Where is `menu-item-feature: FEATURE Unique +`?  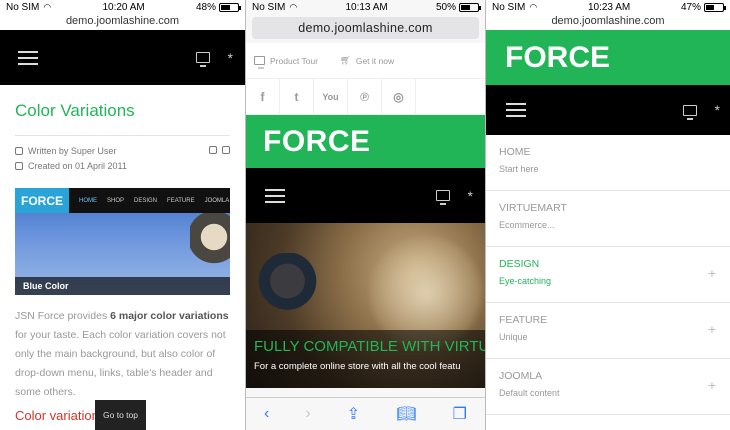
menu-item-feature: FEATURE Unique + is located at coordinates (608, 331).